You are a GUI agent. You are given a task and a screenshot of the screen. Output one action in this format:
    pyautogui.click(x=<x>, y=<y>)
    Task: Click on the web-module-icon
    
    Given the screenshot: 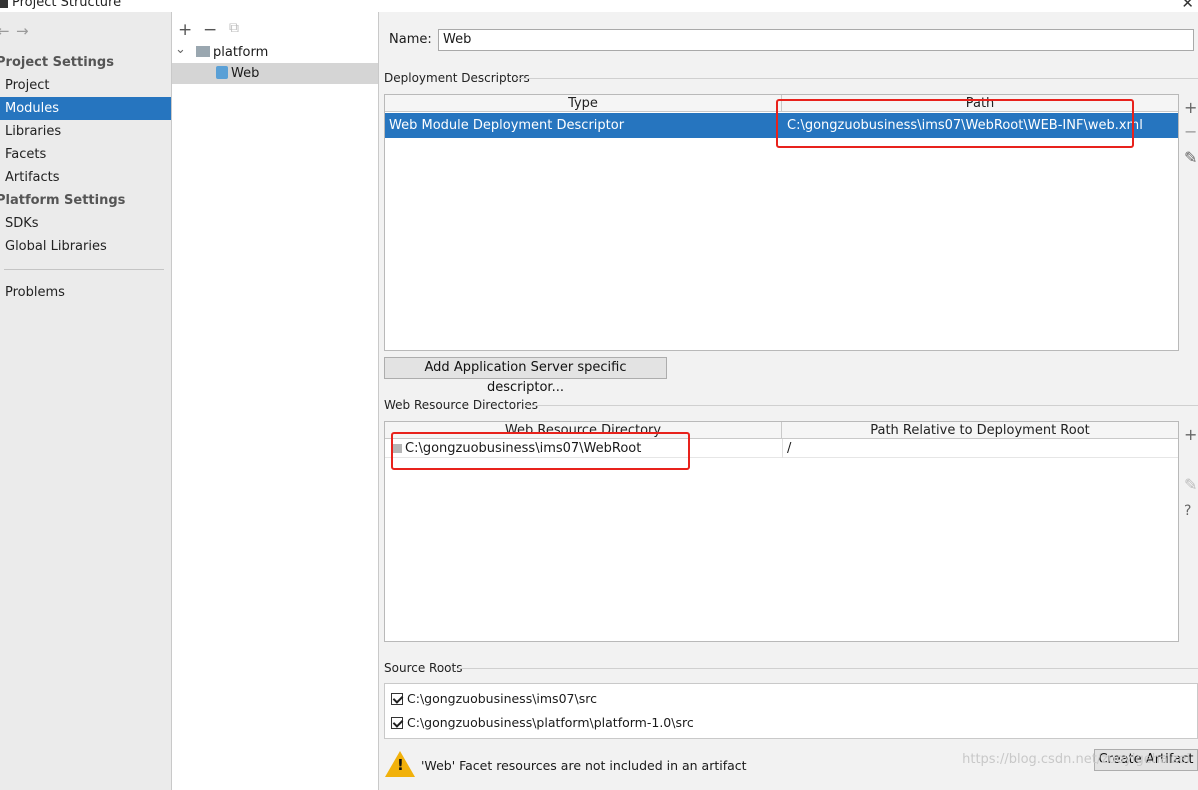 What is the action you would take?
    pyautogui.click(x=222, y=72)
    